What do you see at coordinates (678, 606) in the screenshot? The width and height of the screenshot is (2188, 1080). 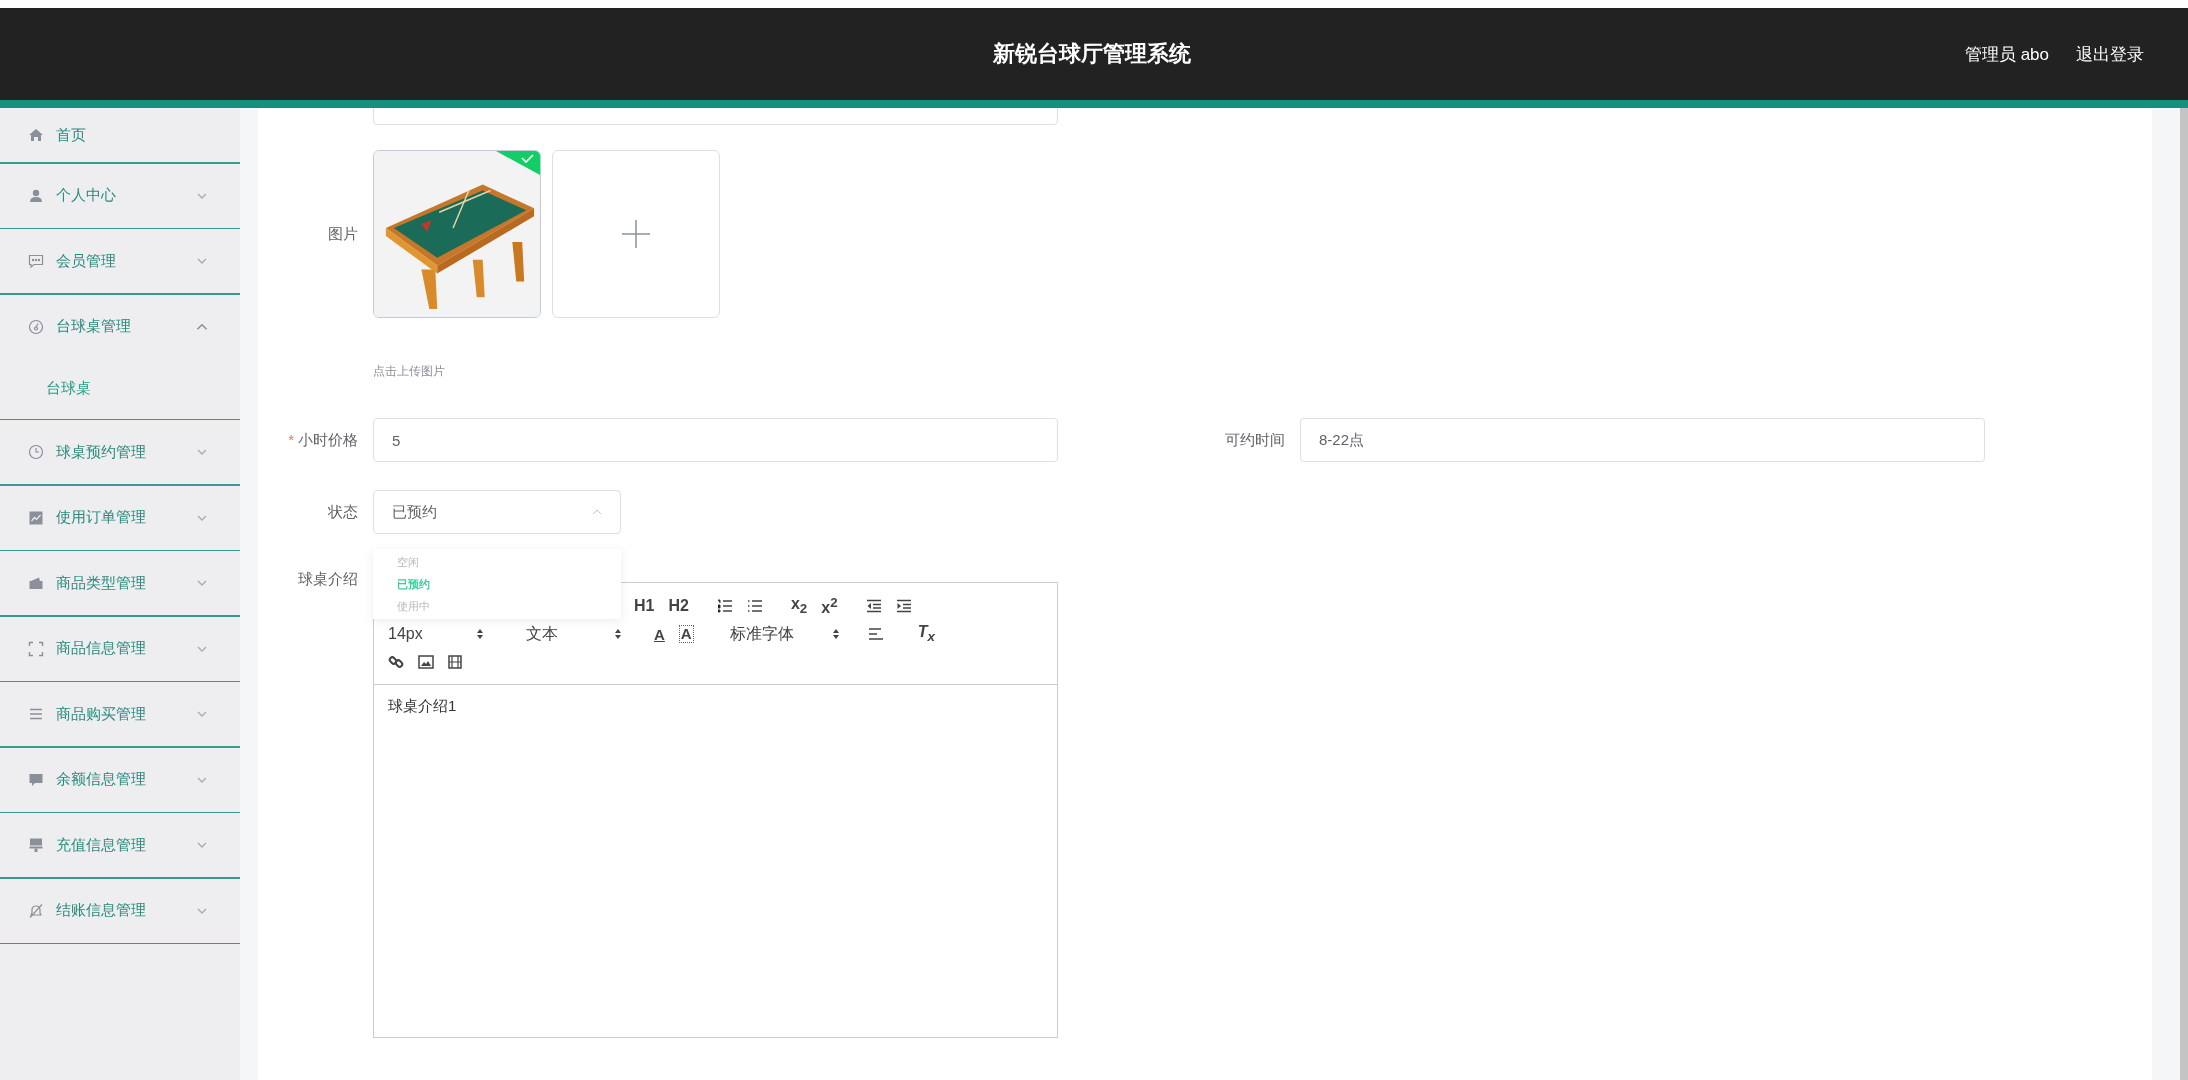 I see `heading-button: H2` at bounding box center [678, 606].